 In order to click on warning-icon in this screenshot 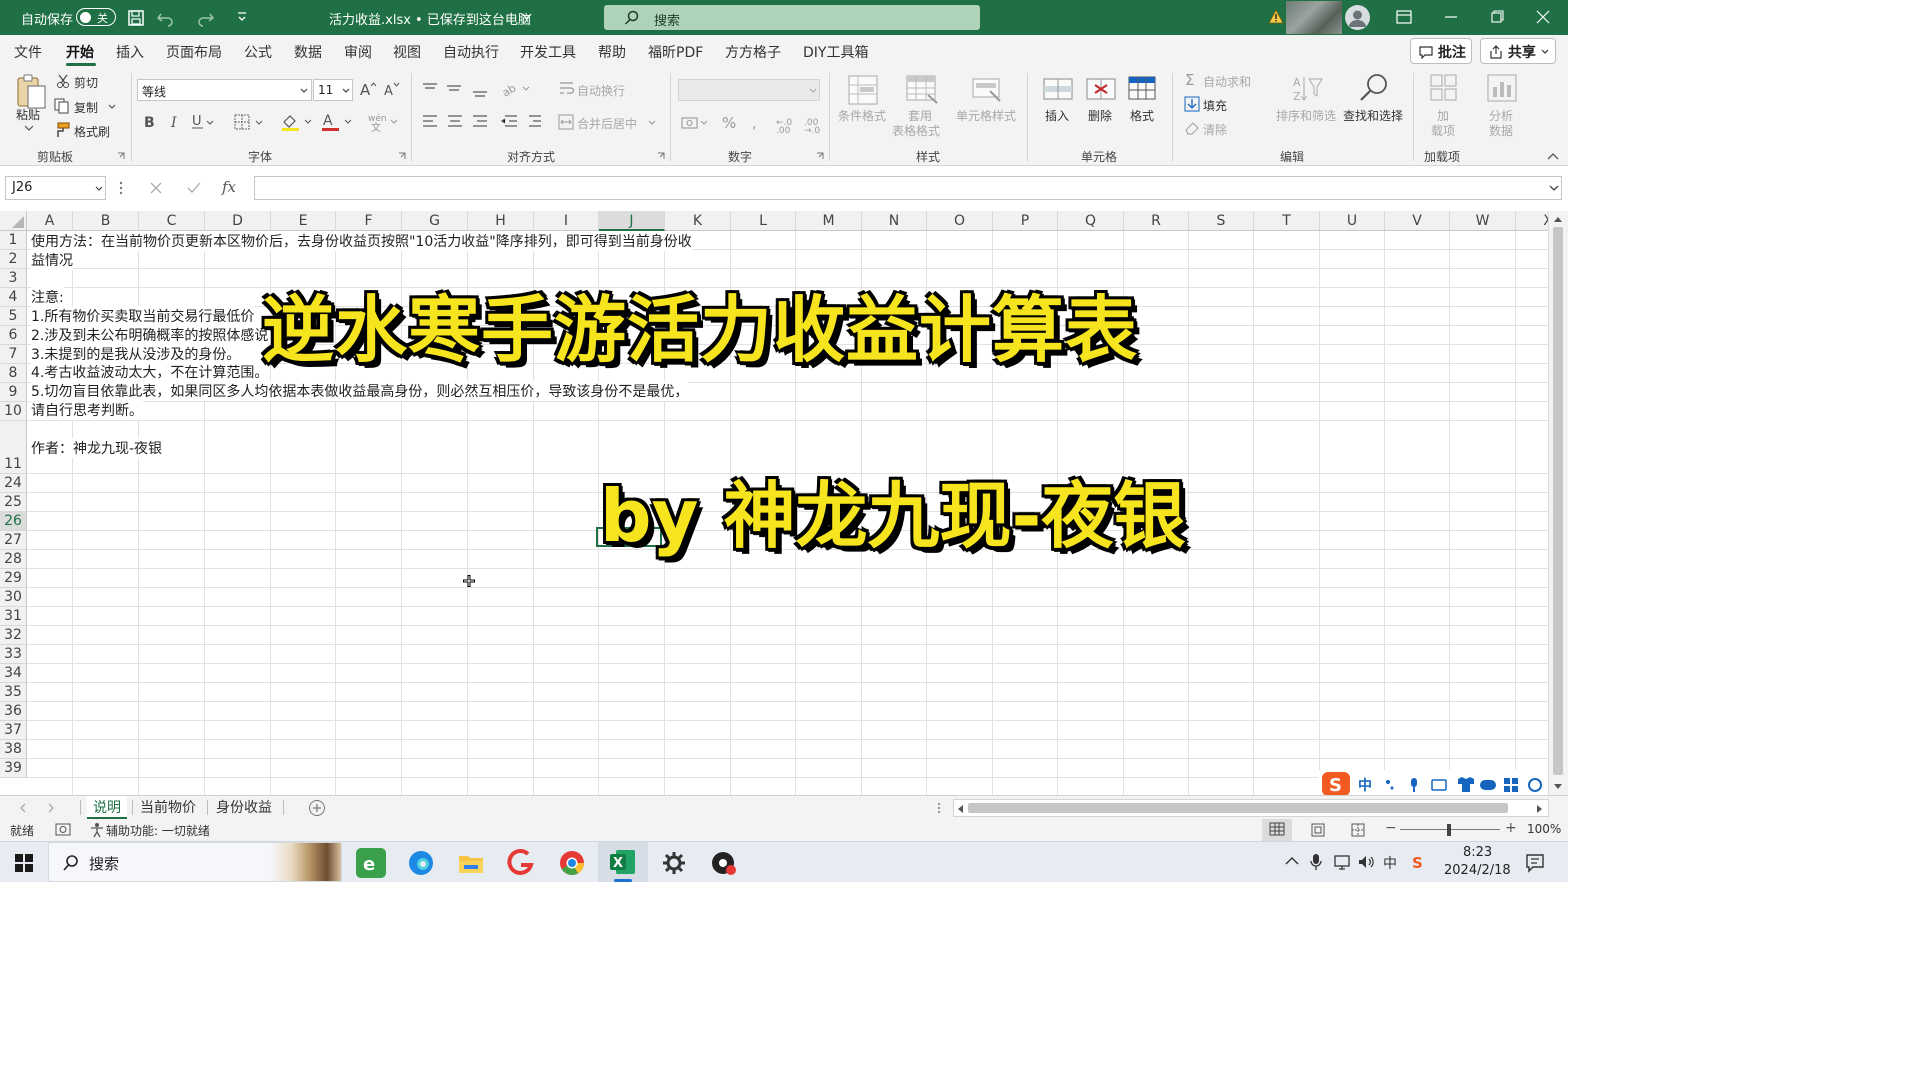, I will do `click(1276, 17)`.